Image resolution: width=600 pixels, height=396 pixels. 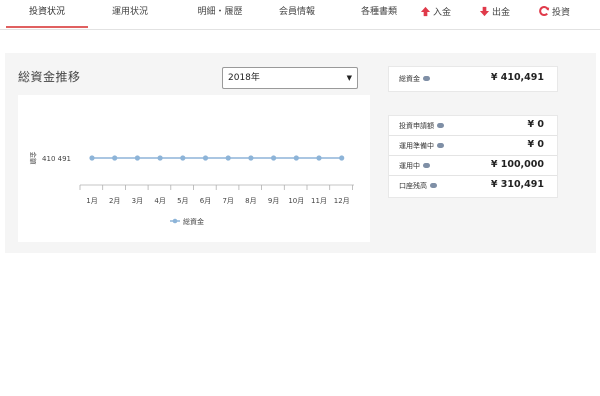 I want to click on breakdown-row: 投資申請額 ¥ 0, so click(x=473, y=126).